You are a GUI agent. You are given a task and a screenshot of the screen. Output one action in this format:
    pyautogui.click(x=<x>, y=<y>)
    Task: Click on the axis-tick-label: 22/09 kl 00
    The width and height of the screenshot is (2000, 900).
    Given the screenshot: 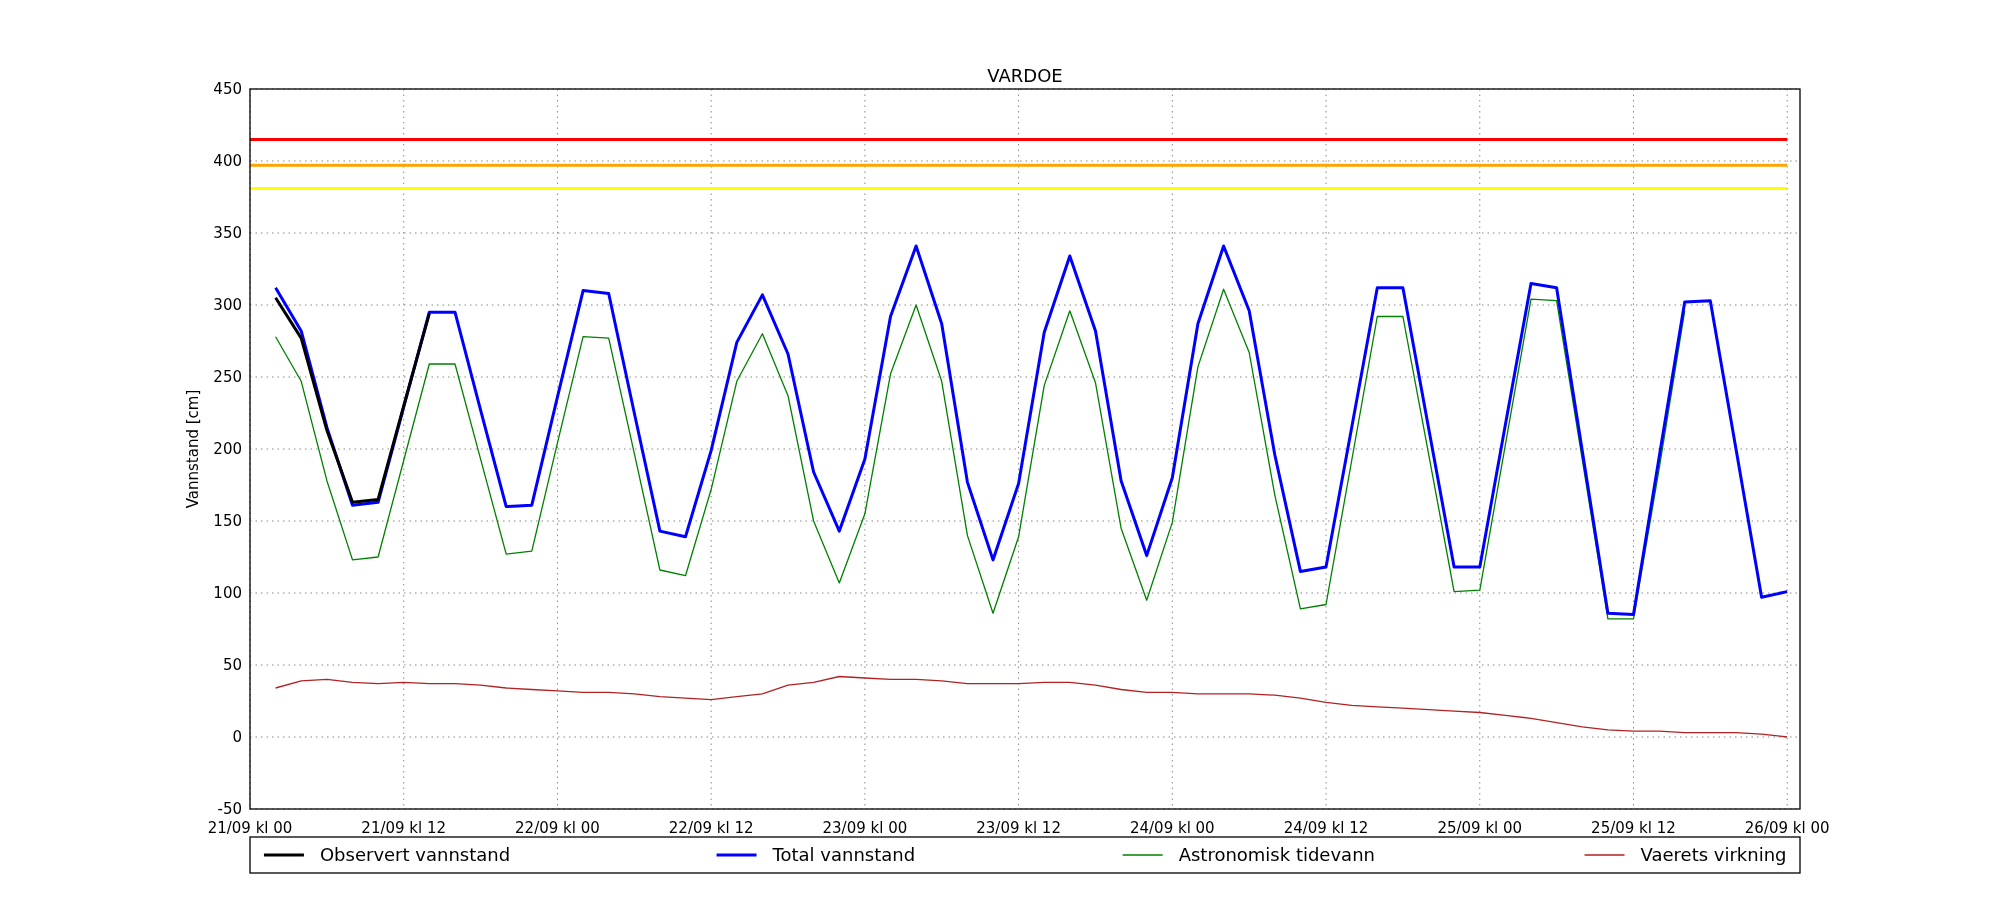 What is the action you would take?
    pyautogui.click(x=557, y=828)
    